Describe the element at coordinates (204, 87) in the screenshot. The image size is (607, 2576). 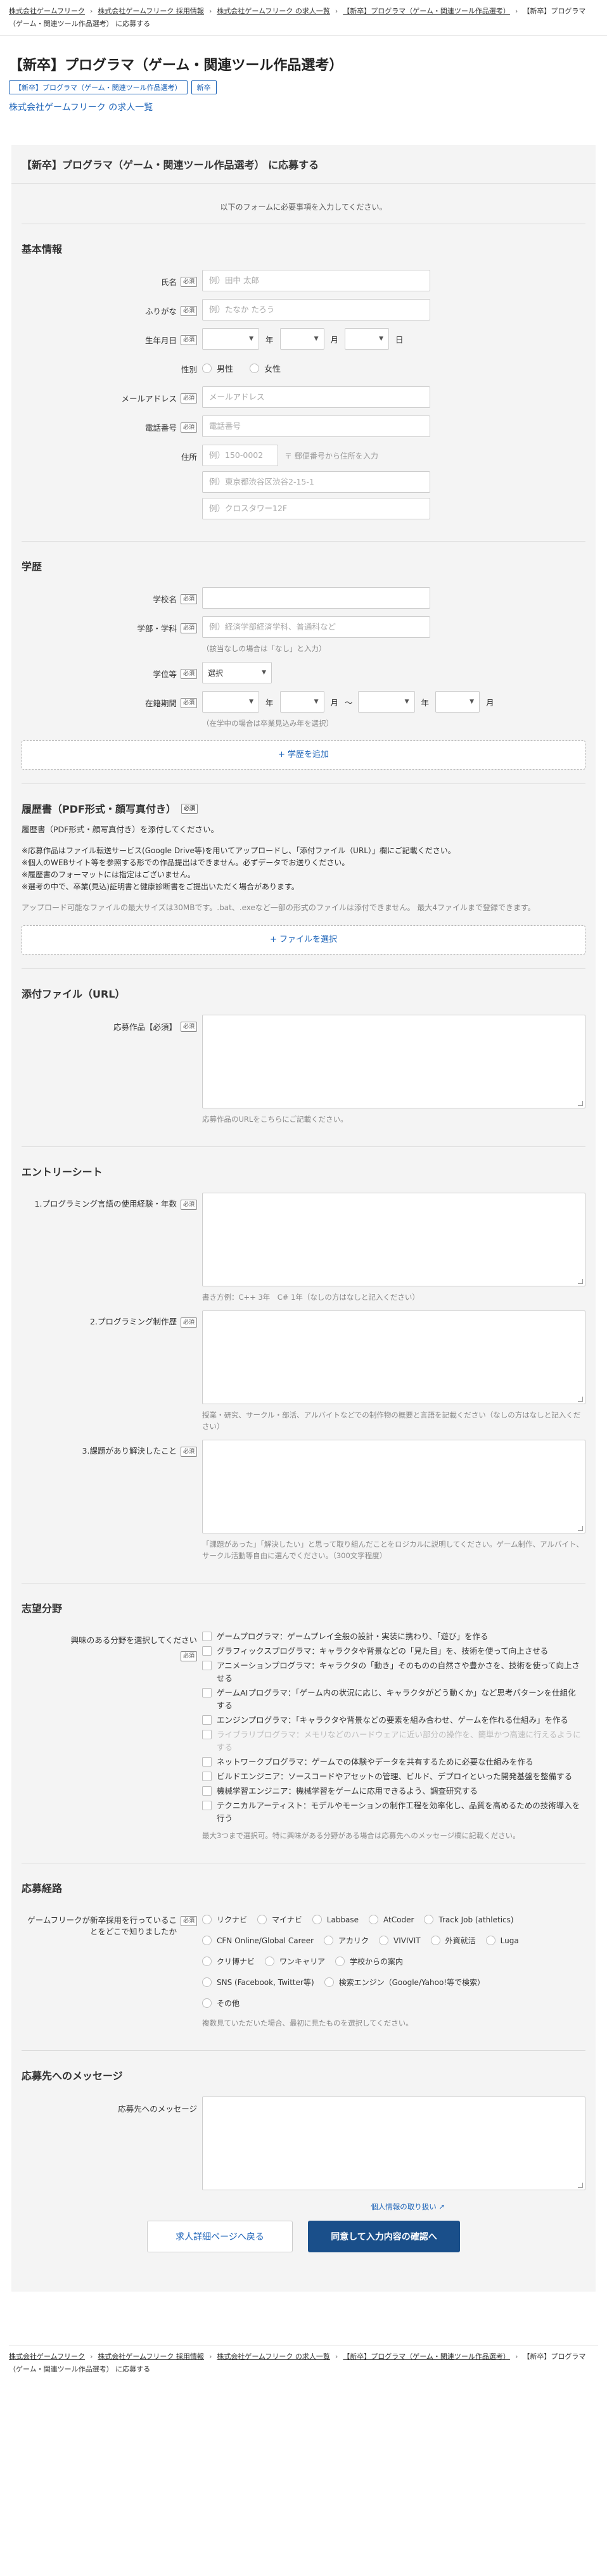
I see `new-grad-tag: 新卒` at that location.